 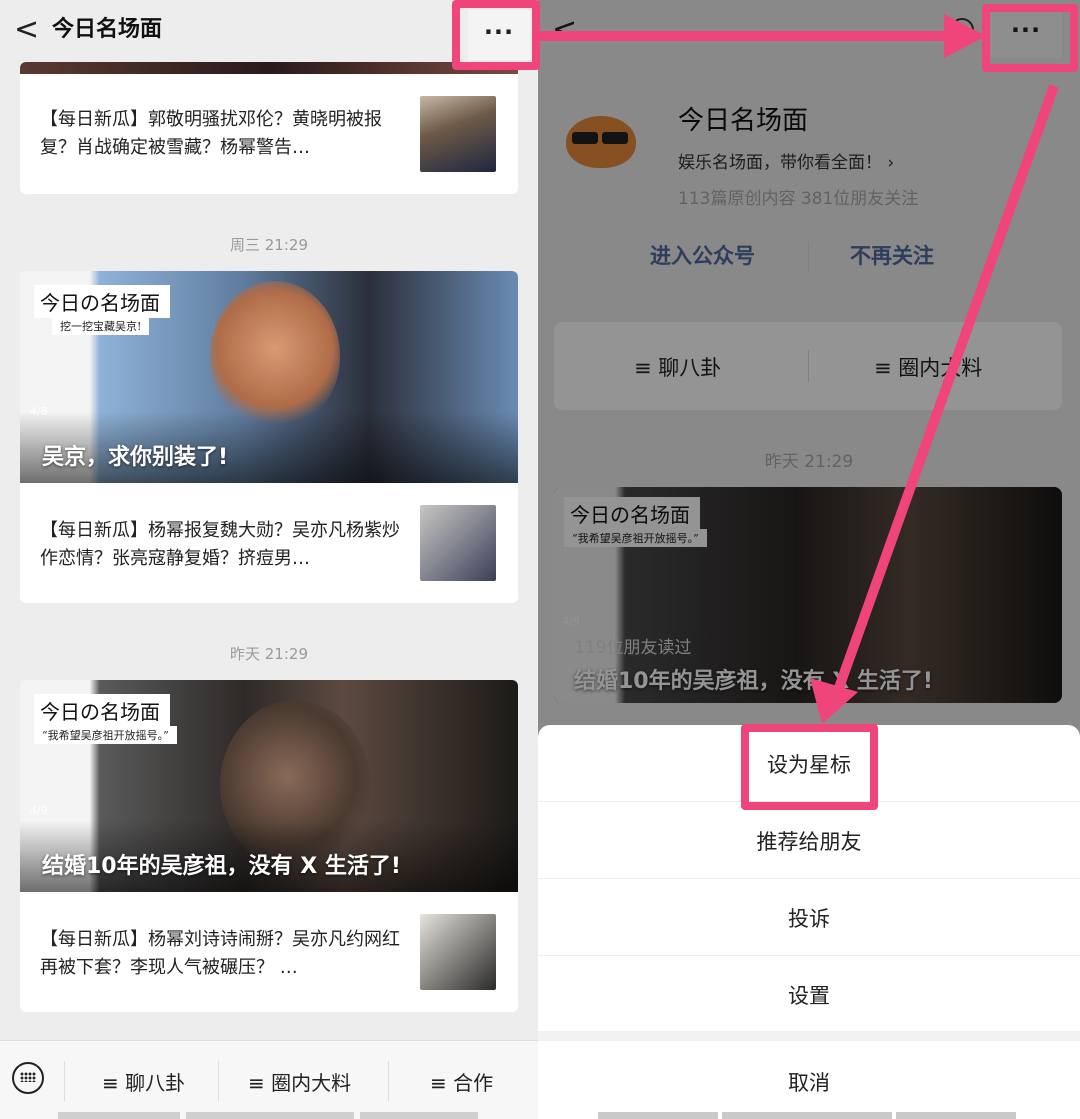 What do you see at coordinates (945, 391) in the screenshot?
I see `arrow-line` at bounding box center [945, 391].